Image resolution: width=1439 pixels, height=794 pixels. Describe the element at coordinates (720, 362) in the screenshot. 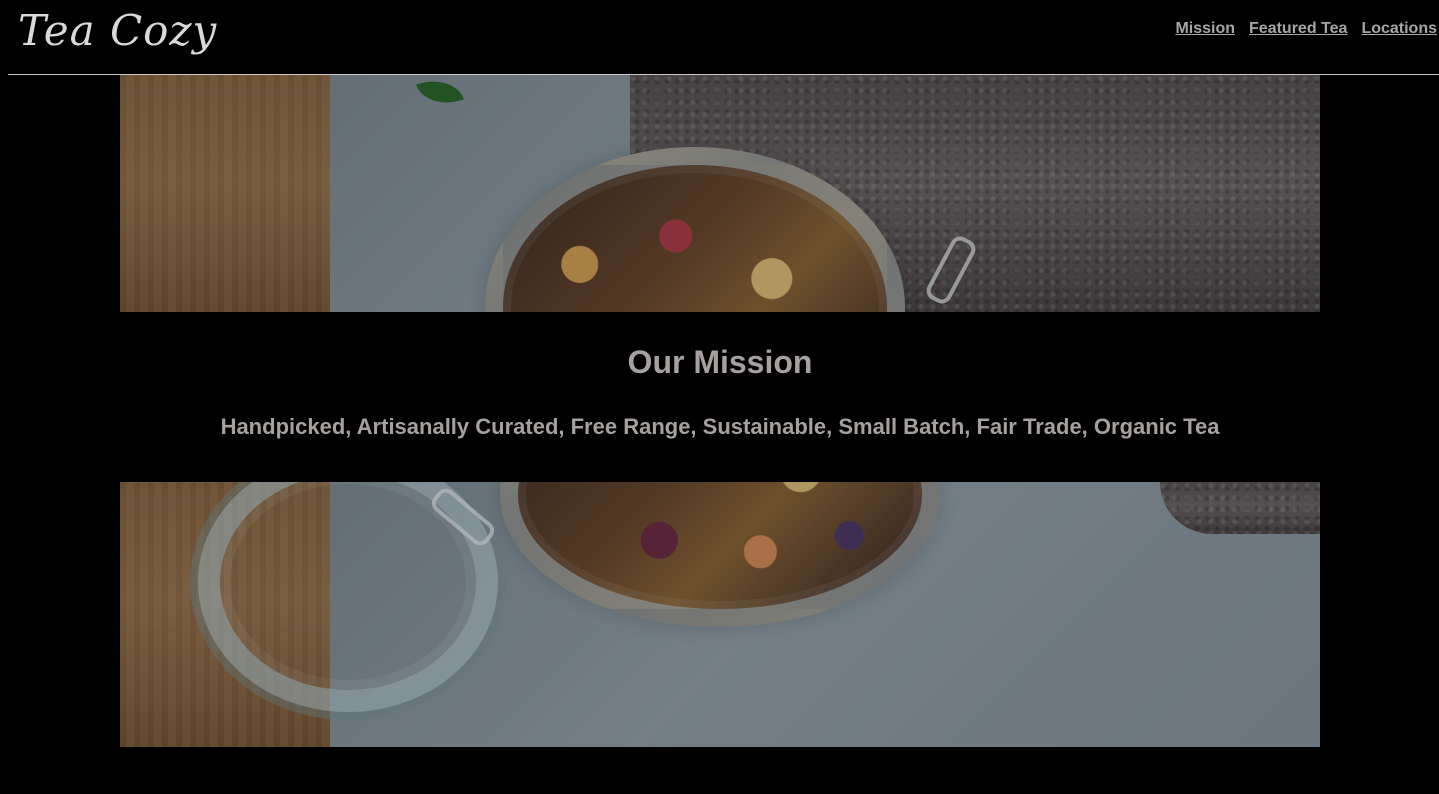

I see `mission-heading: Our Mission` at that location.